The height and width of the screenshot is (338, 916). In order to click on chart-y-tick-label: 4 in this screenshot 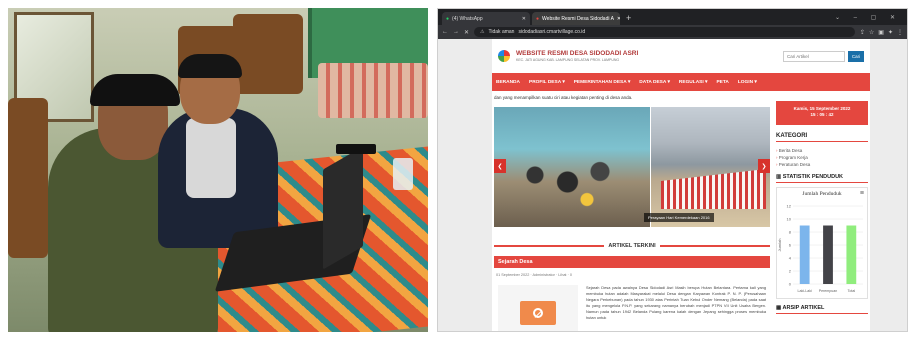, I will do `click(790, 258)`.